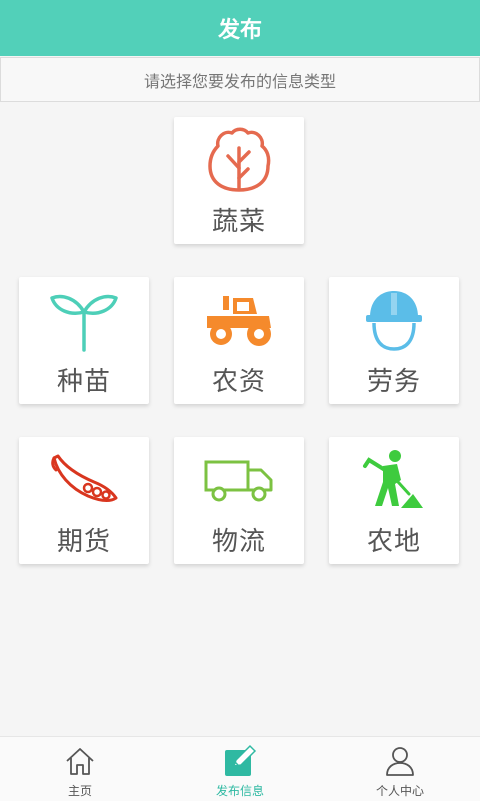  Describe the element at coordinates (239, 160) in the screenshot. I see `lettuce-icon` at that location.